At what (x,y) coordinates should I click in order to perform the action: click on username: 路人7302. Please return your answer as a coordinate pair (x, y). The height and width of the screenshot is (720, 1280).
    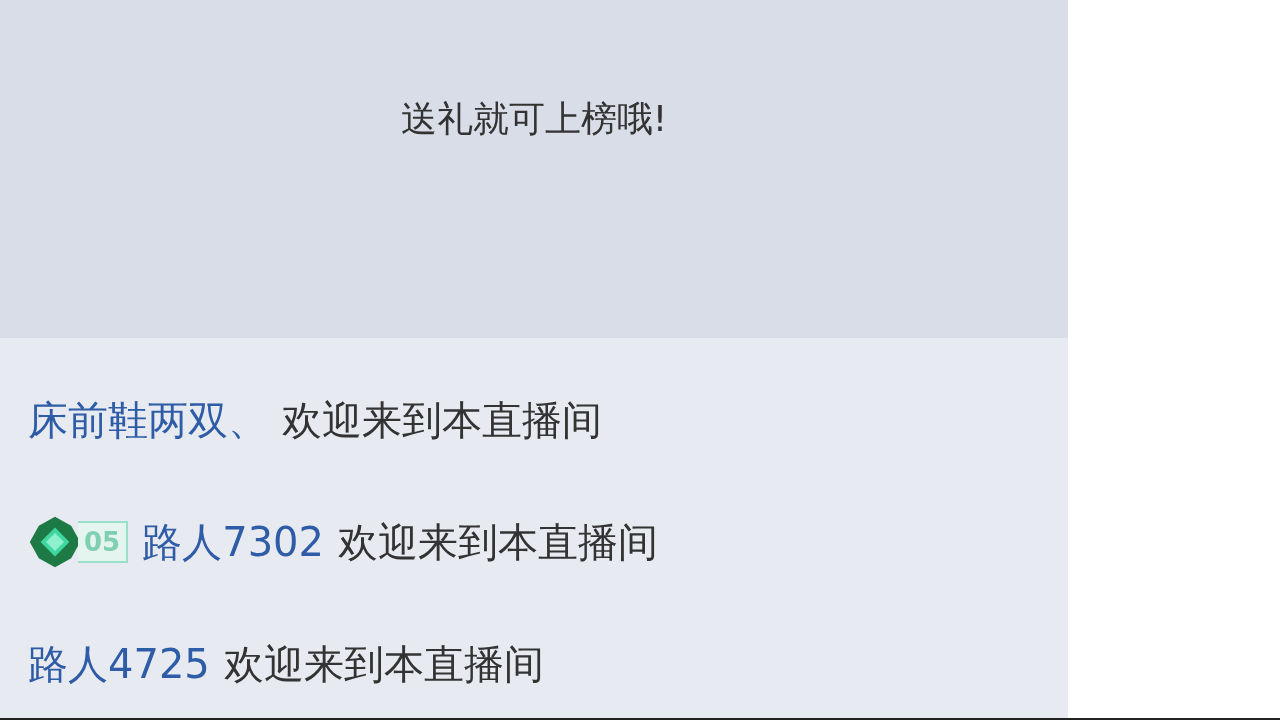
    Looking at the image, I should click on (233, 542).